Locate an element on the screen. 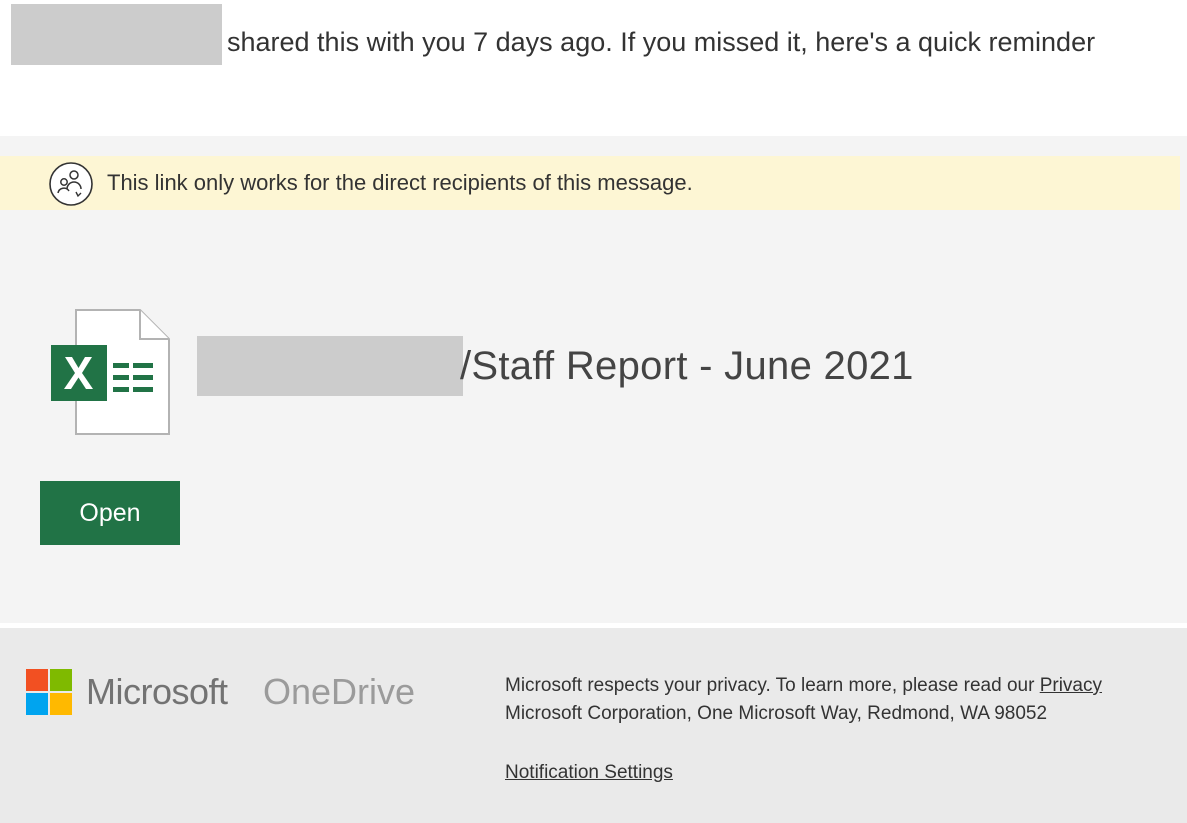  file-title: /Staff Report - June 2021 is located at coordinates (687, 366).